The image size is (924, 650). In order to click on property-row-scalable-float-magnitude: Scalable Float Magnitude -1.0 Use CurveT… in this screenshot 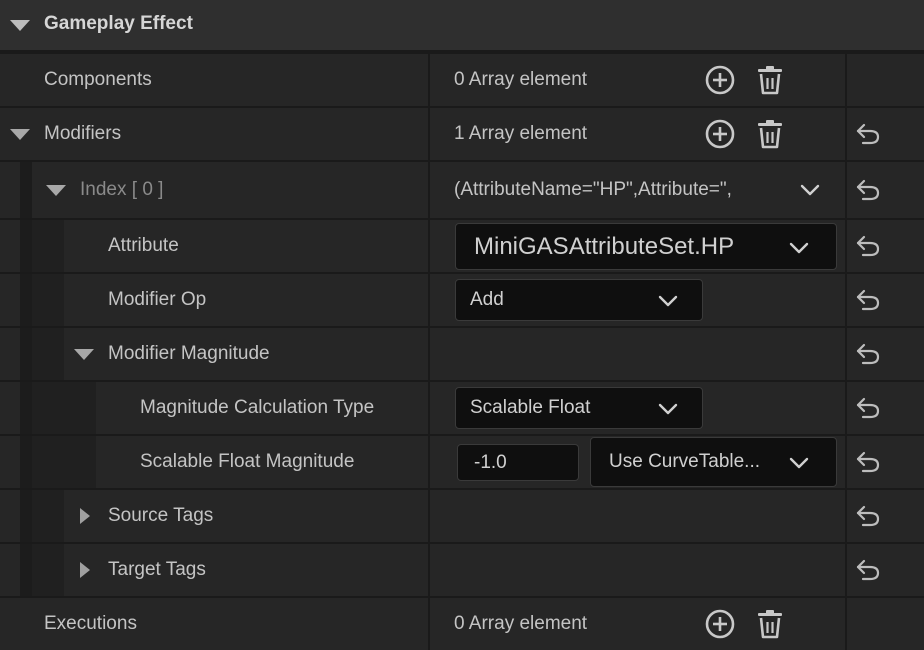, I will do `click(462, 462)`.